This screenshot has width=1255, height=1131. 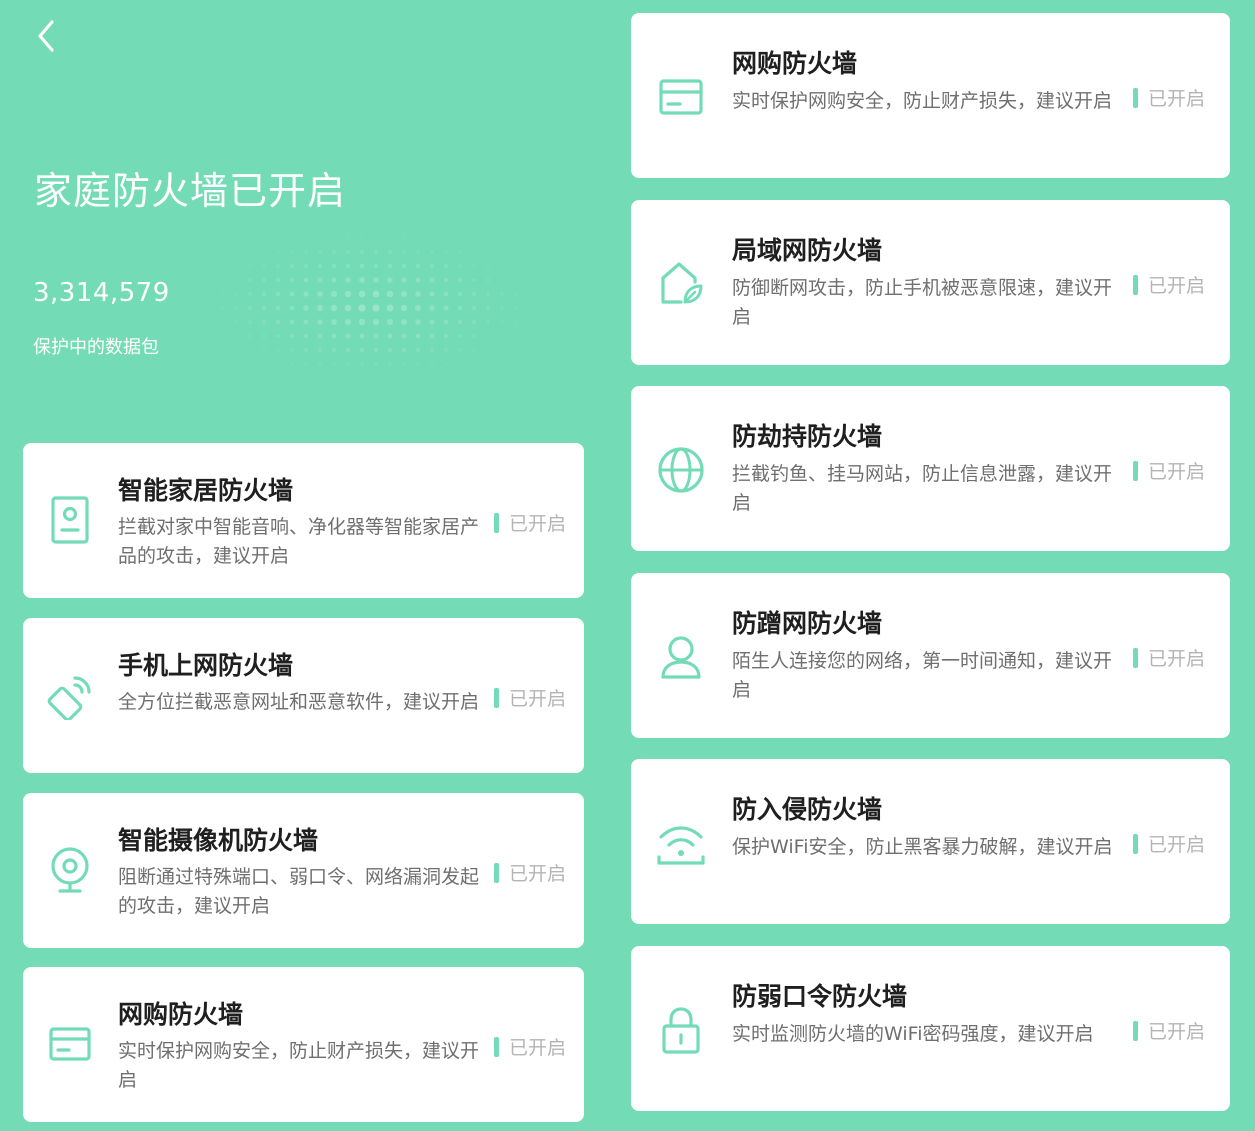 I want to click on mobile-signal-icon, so click(x=70, y=696).